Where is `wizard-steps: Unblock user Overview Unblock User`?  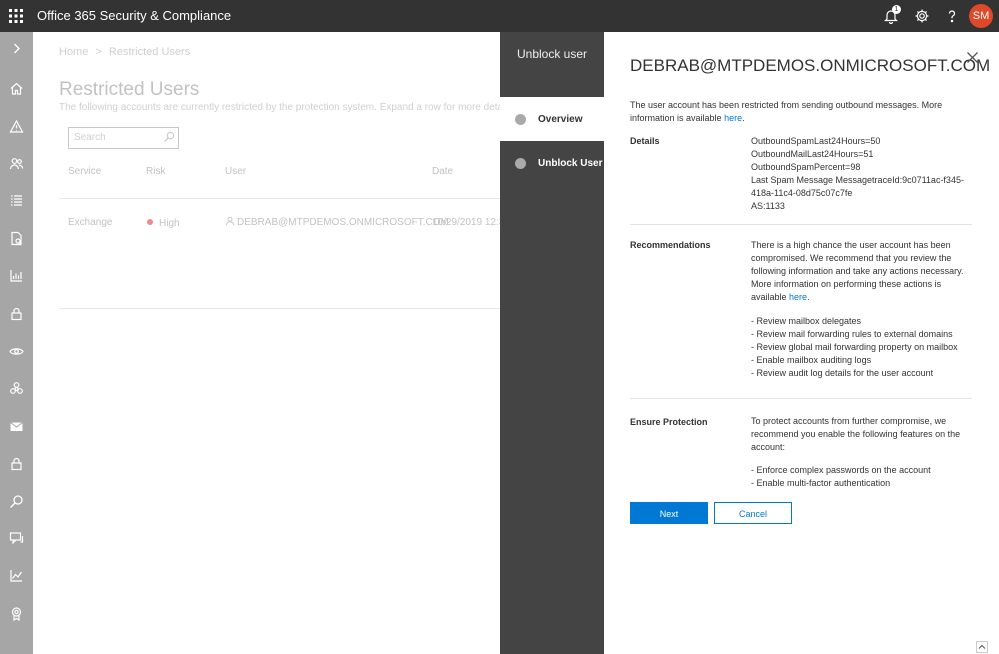 wizard-steps: Unblock user Overview Unblock User is located at coordinates (552, 343).